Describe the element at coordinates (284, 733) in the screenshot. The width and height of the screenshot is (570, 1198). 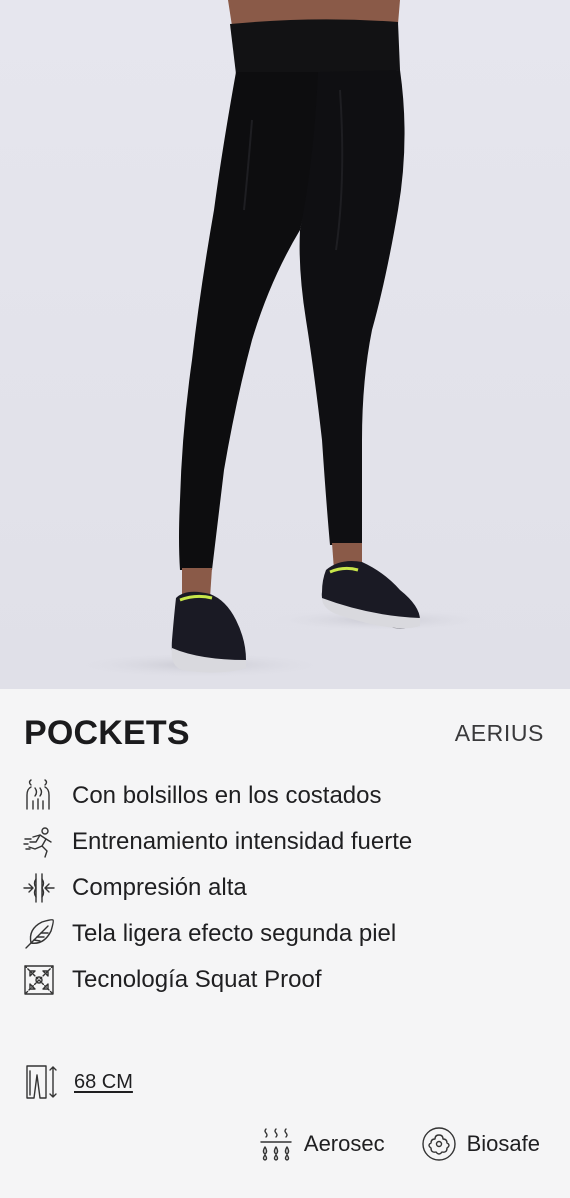
I see `title-row: POCKETS AERIUS` at that location.